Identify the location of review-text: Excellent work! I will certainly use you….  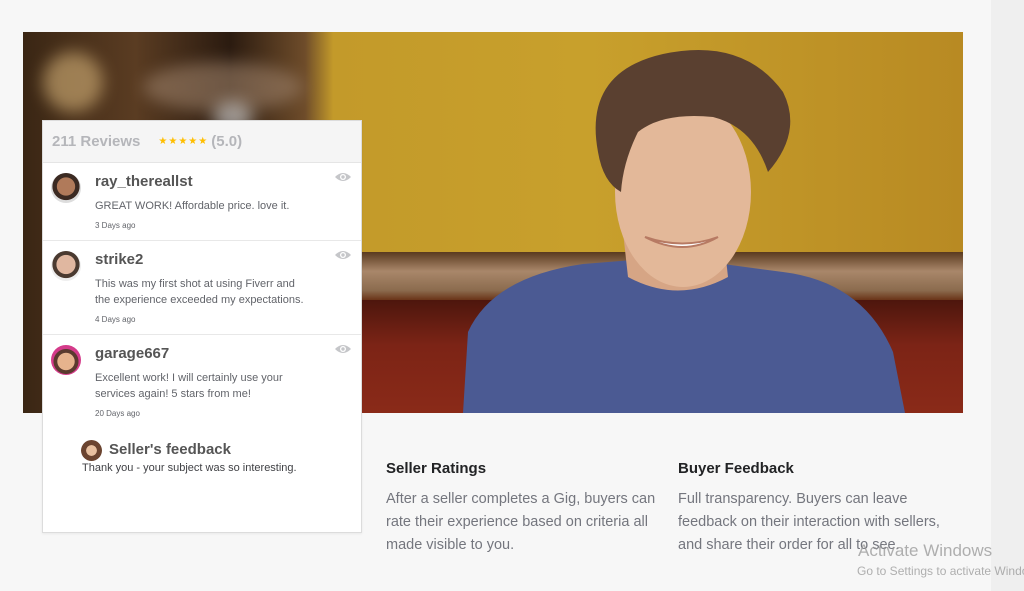
(189, 386).